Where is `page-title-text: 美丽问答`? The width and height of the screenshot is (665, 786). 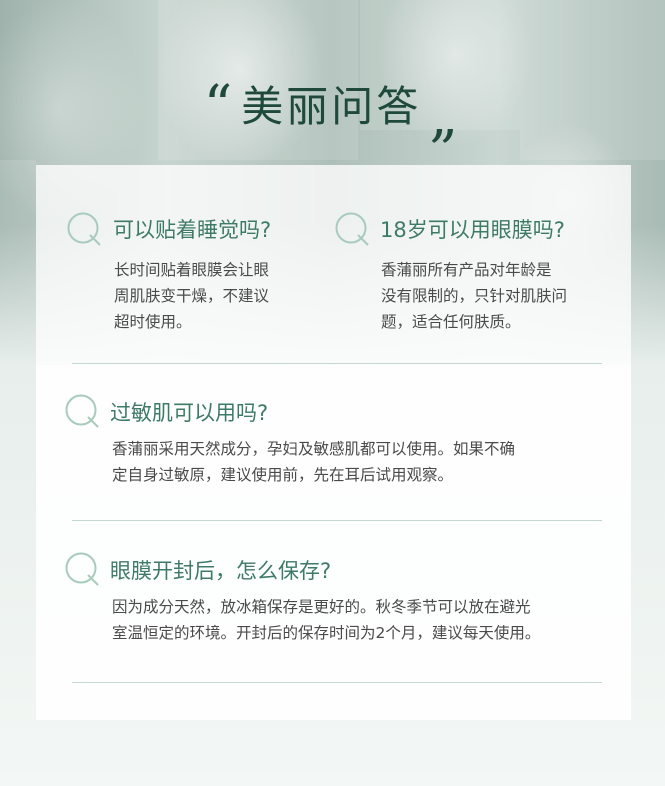
page-title-text: 美丽问答 is located at coordinates (331, 106).